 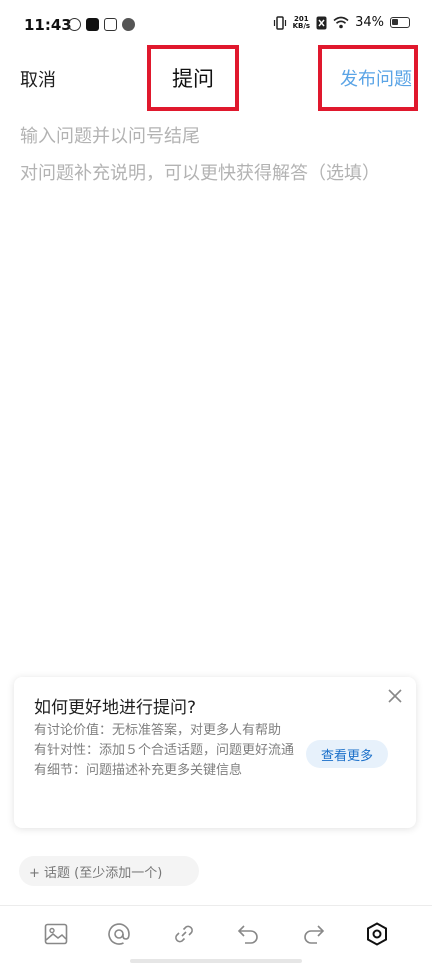 What do you see at coordinates (158, 730) in the screenshot?
I see `tip-line: 有讨论价值：无标准答案，对更多人有帮助` at bounding box center [158, 730].